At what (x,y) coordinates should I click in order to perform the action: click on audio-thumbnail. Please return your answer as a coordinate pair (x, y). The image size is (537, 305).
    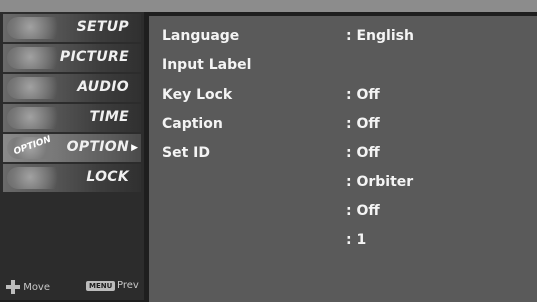
    Looking at the image, I should click on (36, 88).